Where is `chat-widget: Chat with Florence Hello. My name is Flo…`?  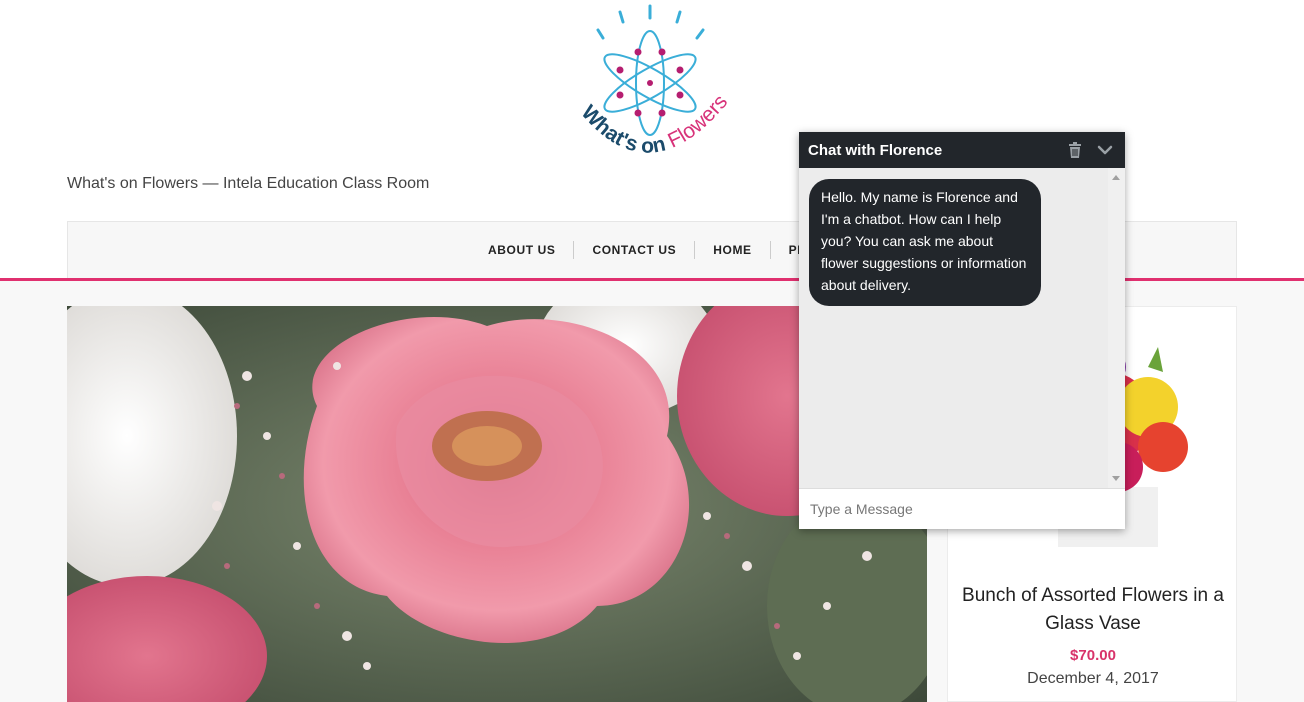
chat-widget: Chat with Florence Hello. My name is Flo… is located at coordinates (962, 330).